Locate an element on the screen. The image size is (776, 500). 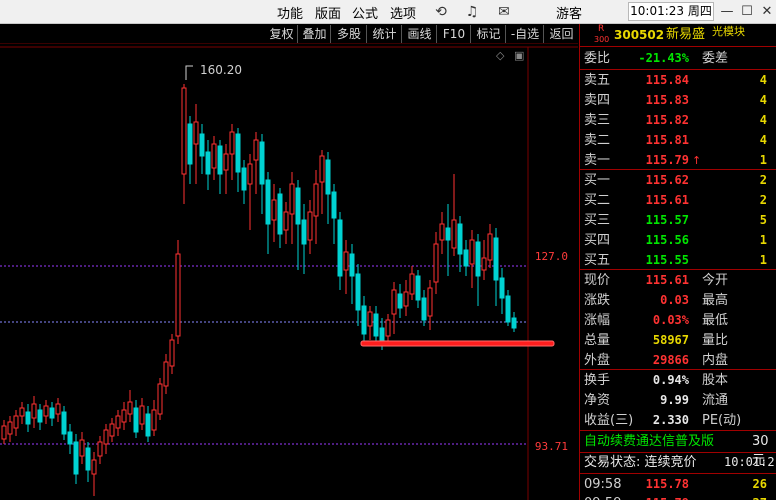
music-icon: ♫ is located at coordinates (472, 12).